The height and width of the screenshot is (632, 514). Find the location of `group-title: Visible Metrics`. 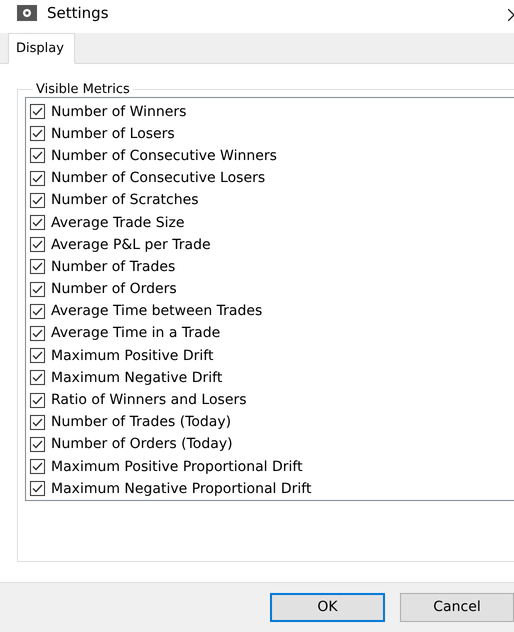

group-title: Visible Metrics is located at coordinates (83, 89).